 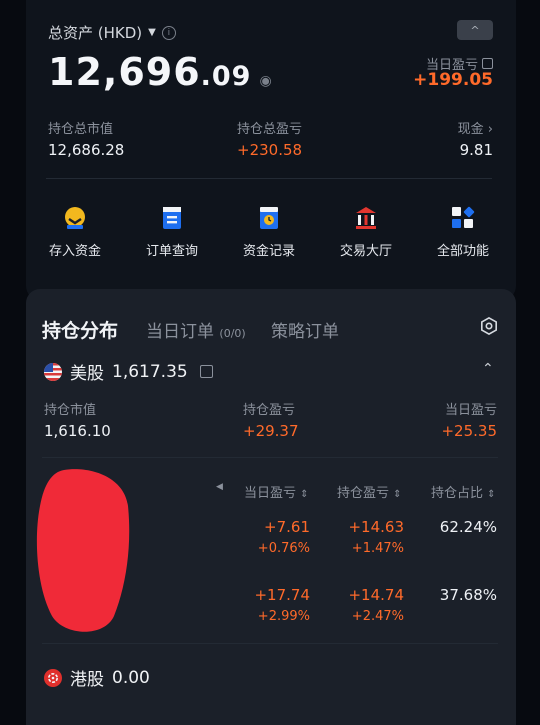 I want to click on col-hold-pl-label: 持仓盈亏, so click(x=363, y=493).